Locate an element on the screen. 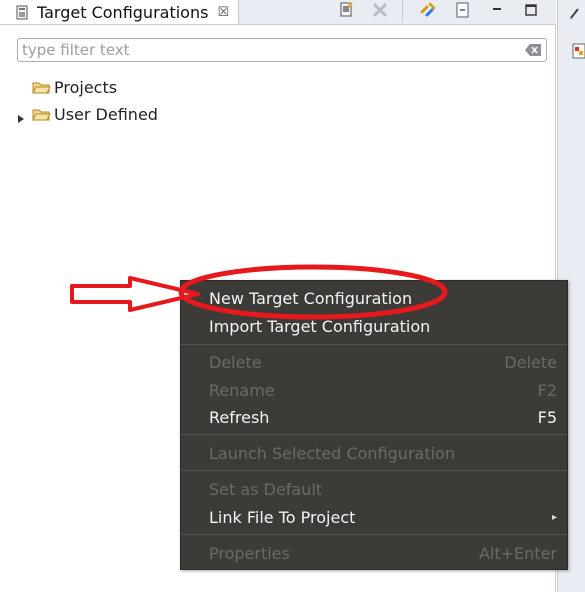 The image size is (585, 592). menu-item-accelerator: Alt+Enter is located at coordinates (517, 553).